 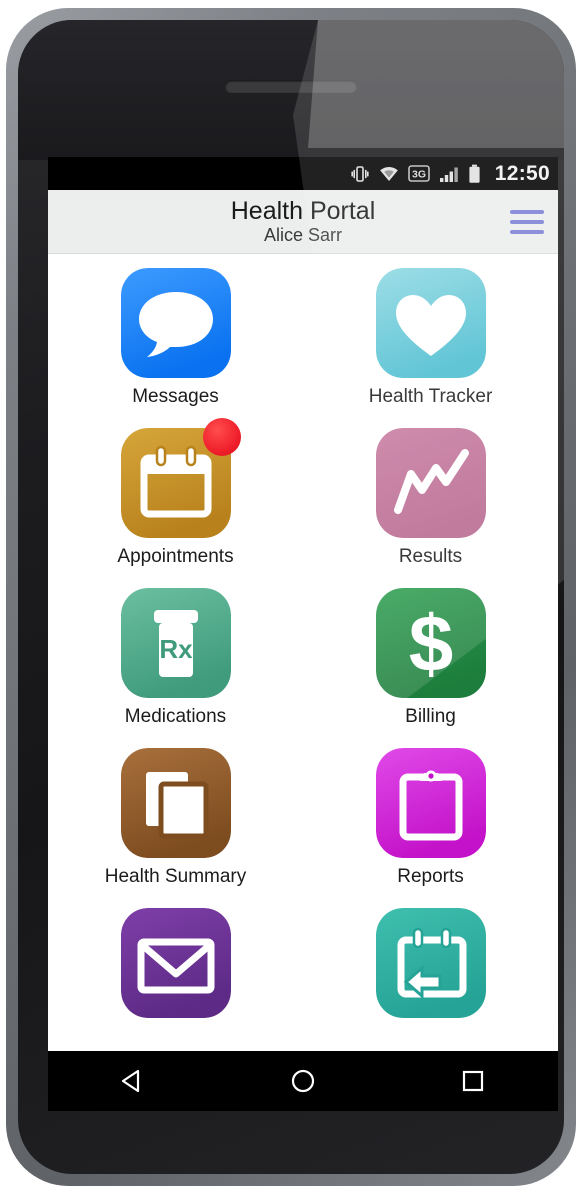 What do you see at coordinates (175, 876) in the screenshot?
I see `app-label: Health Summary` at bounding box center [175, 876].